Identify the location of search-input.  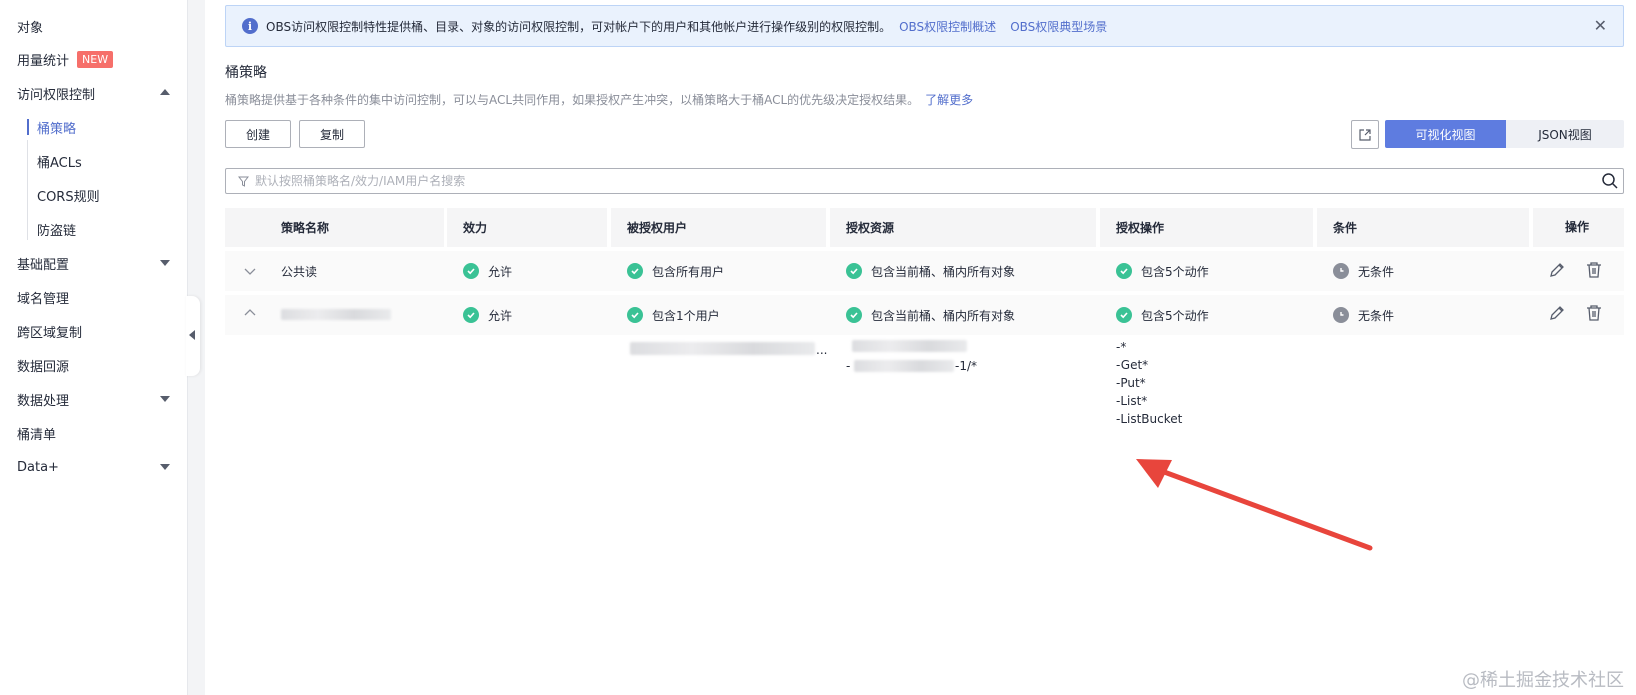
(939, 181).